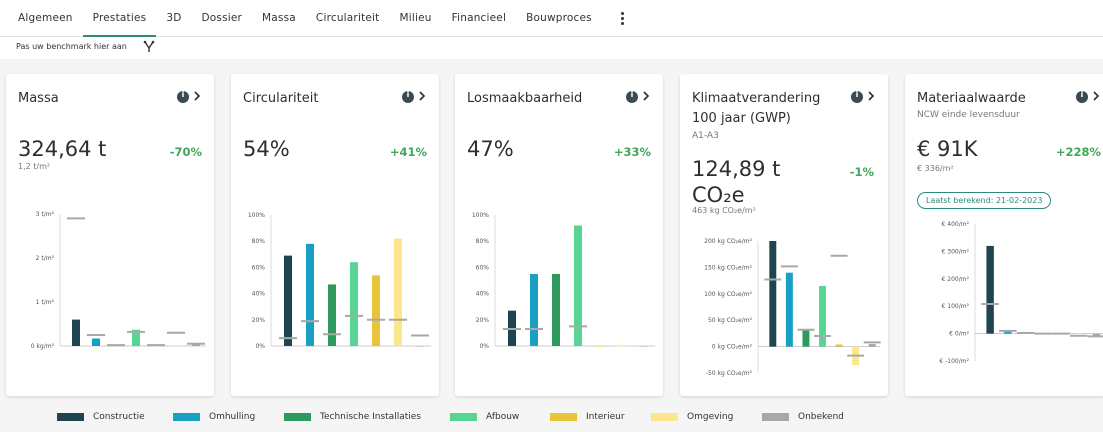  I want to click on kpi-delta: +228%, so click(1078, 152).